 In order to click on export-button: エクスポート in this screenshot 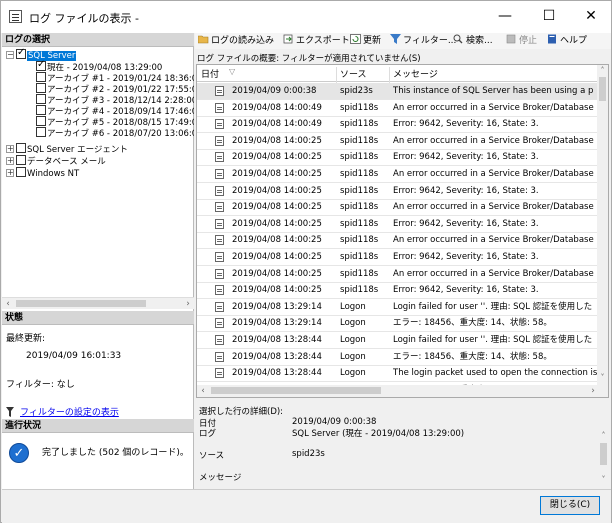, I will do `click(316, 41)`.